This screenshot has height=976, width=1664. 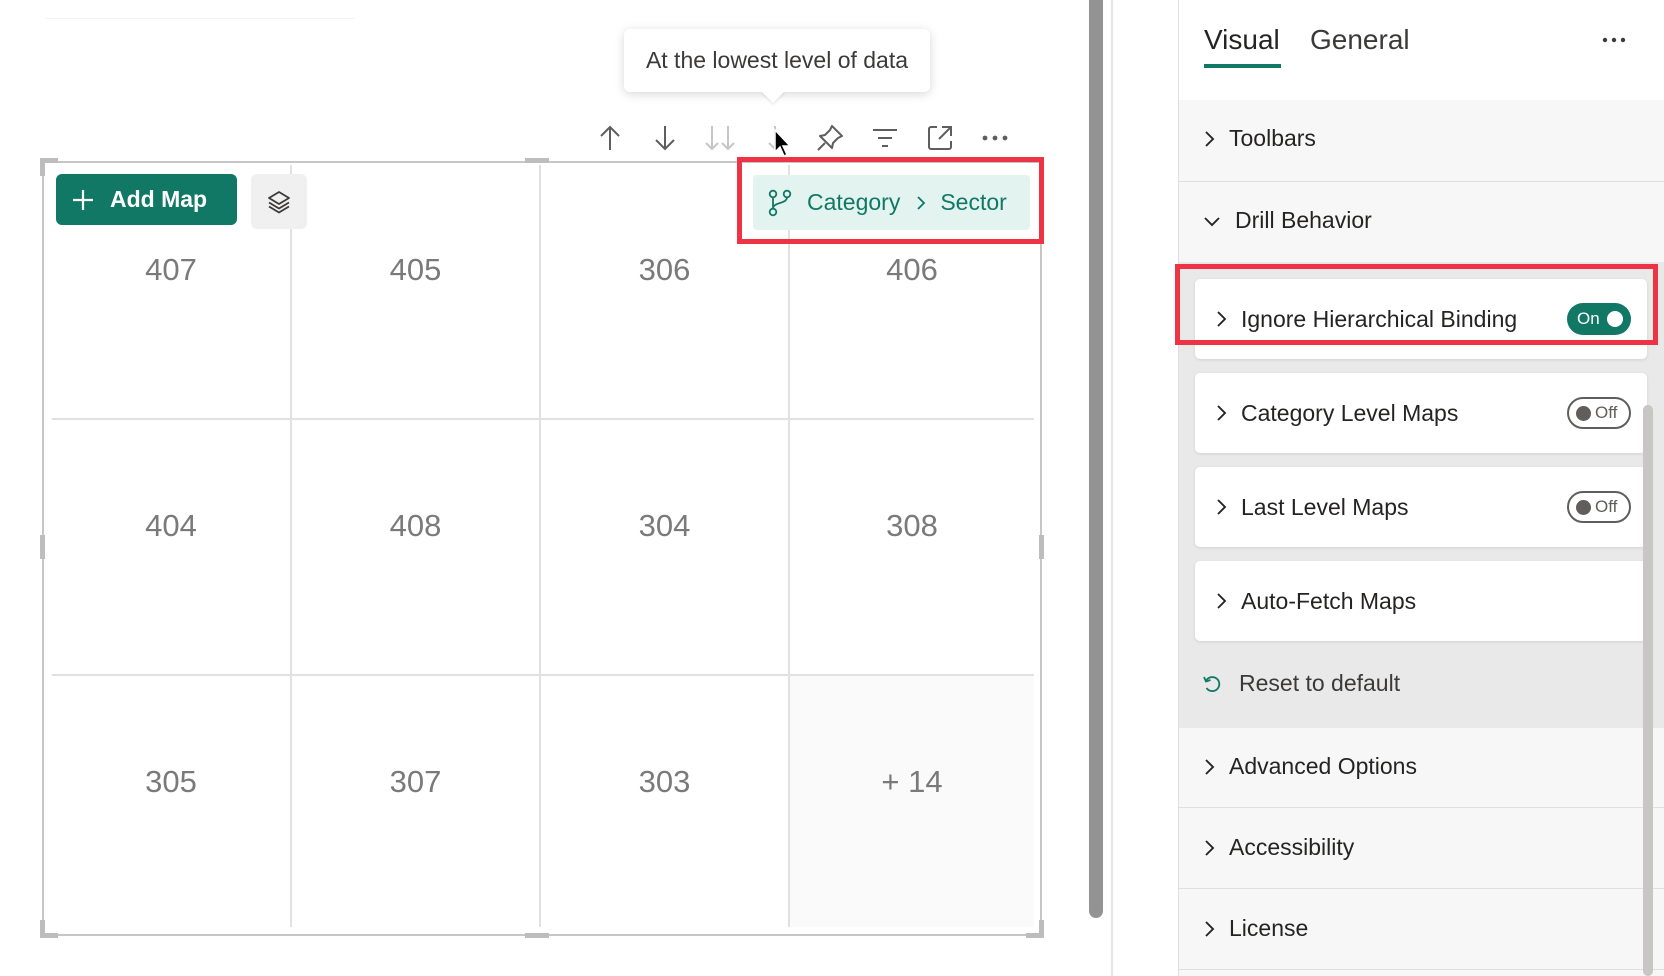 What do you see at coordinates (415, 782) in the screenshot?
I see `map-tile: 307` at bounding box center [415, 782].